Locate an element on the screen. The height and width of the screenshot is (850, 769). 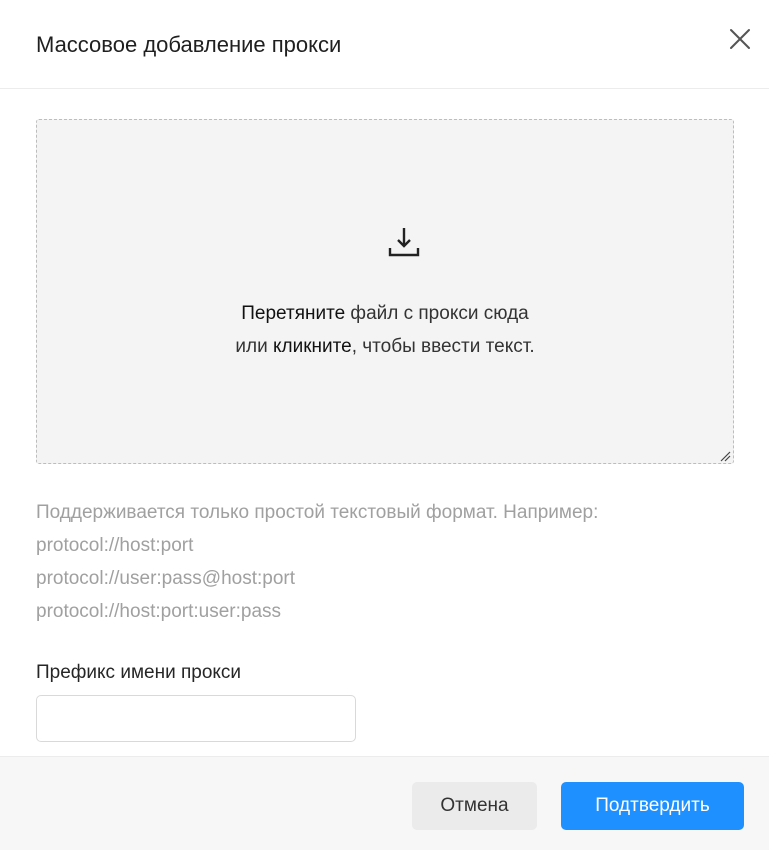
dropzone-line-1: Перетяните файл с прокси сюда is located at coordinates (385, 313).